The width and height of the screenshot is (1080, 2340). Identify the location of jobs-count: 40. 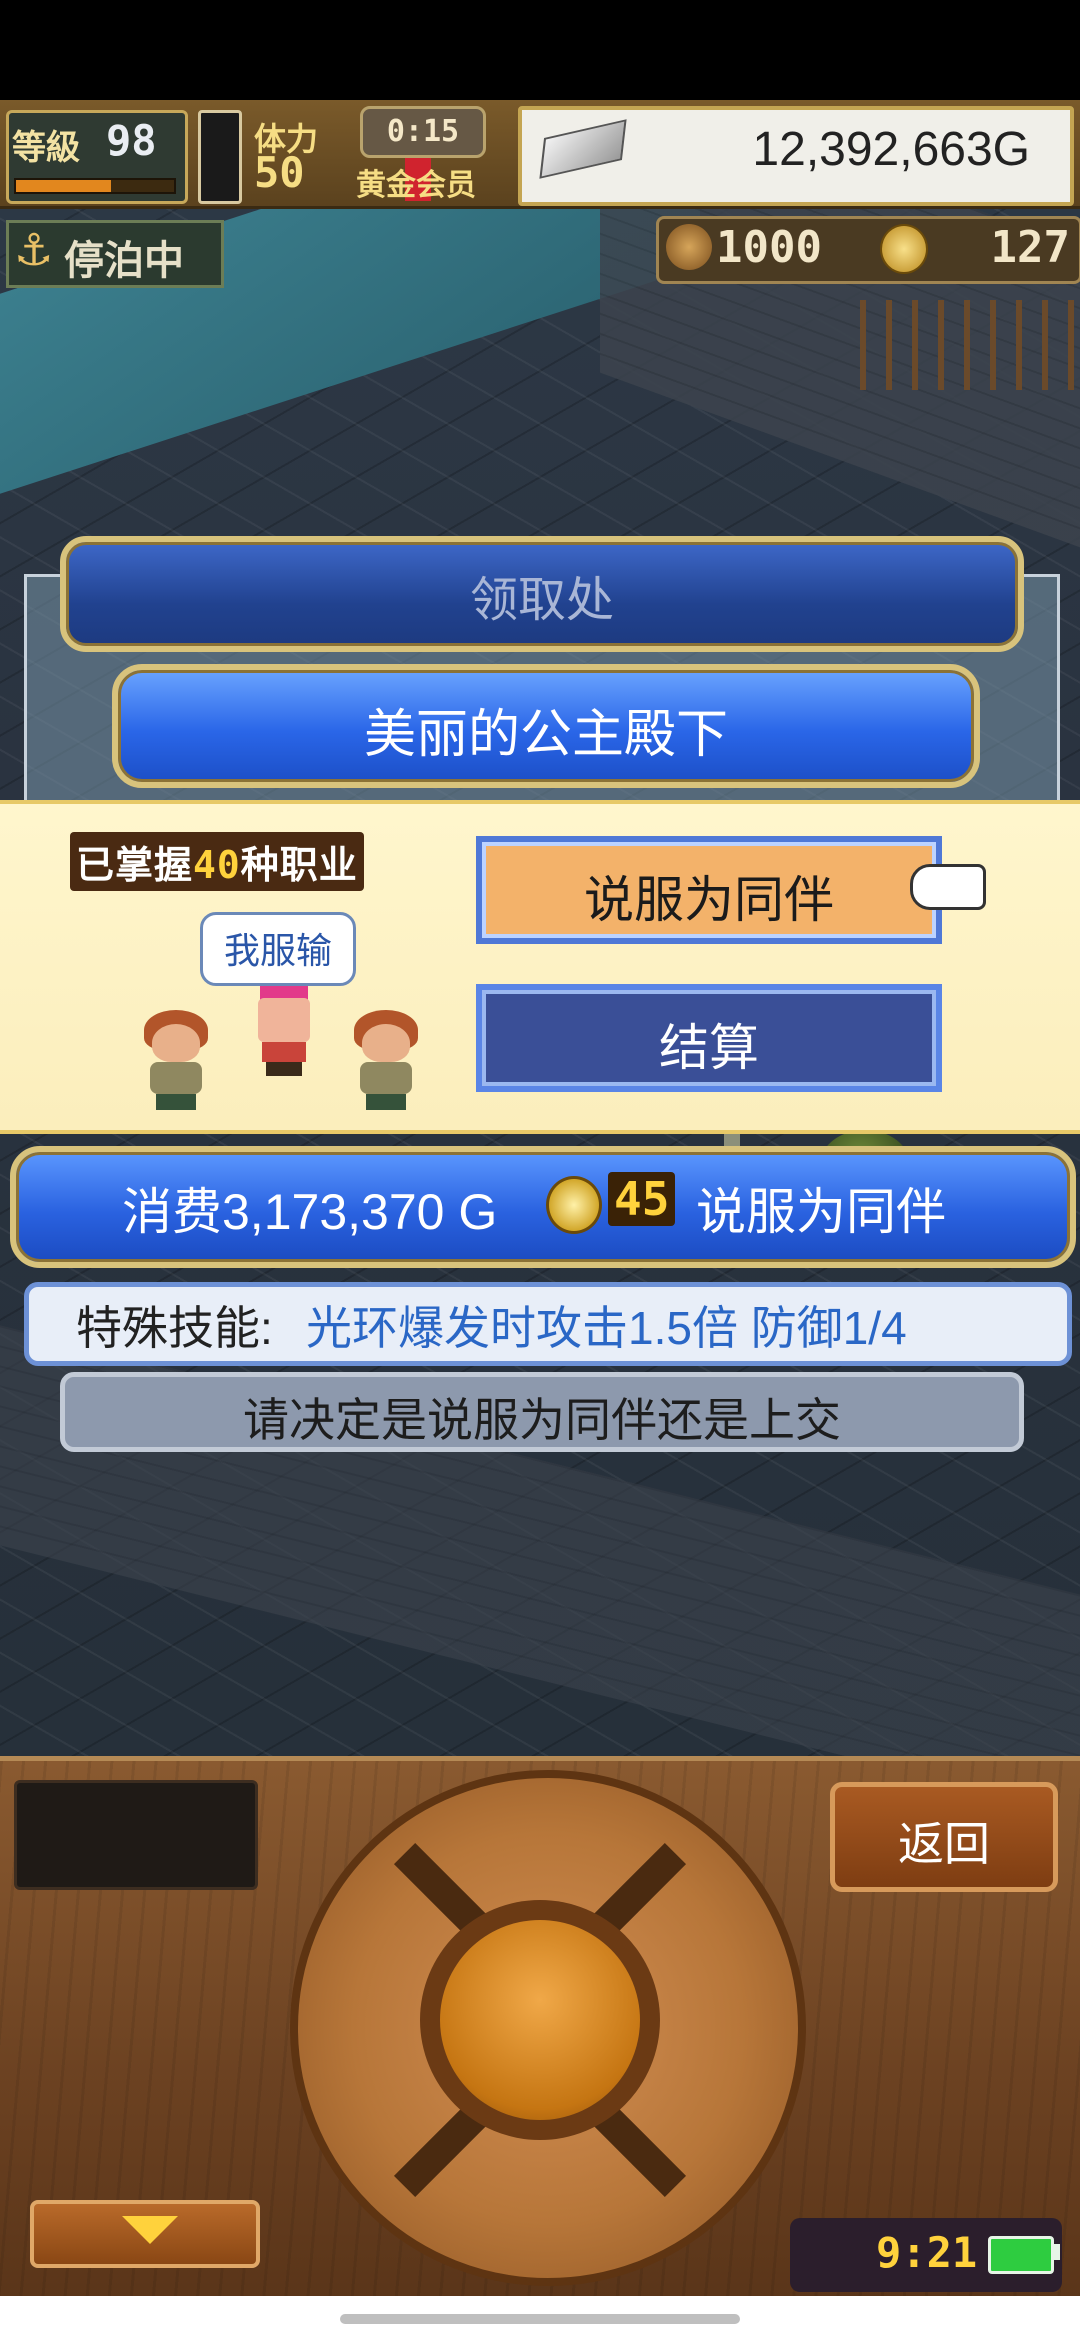
(217, 865).